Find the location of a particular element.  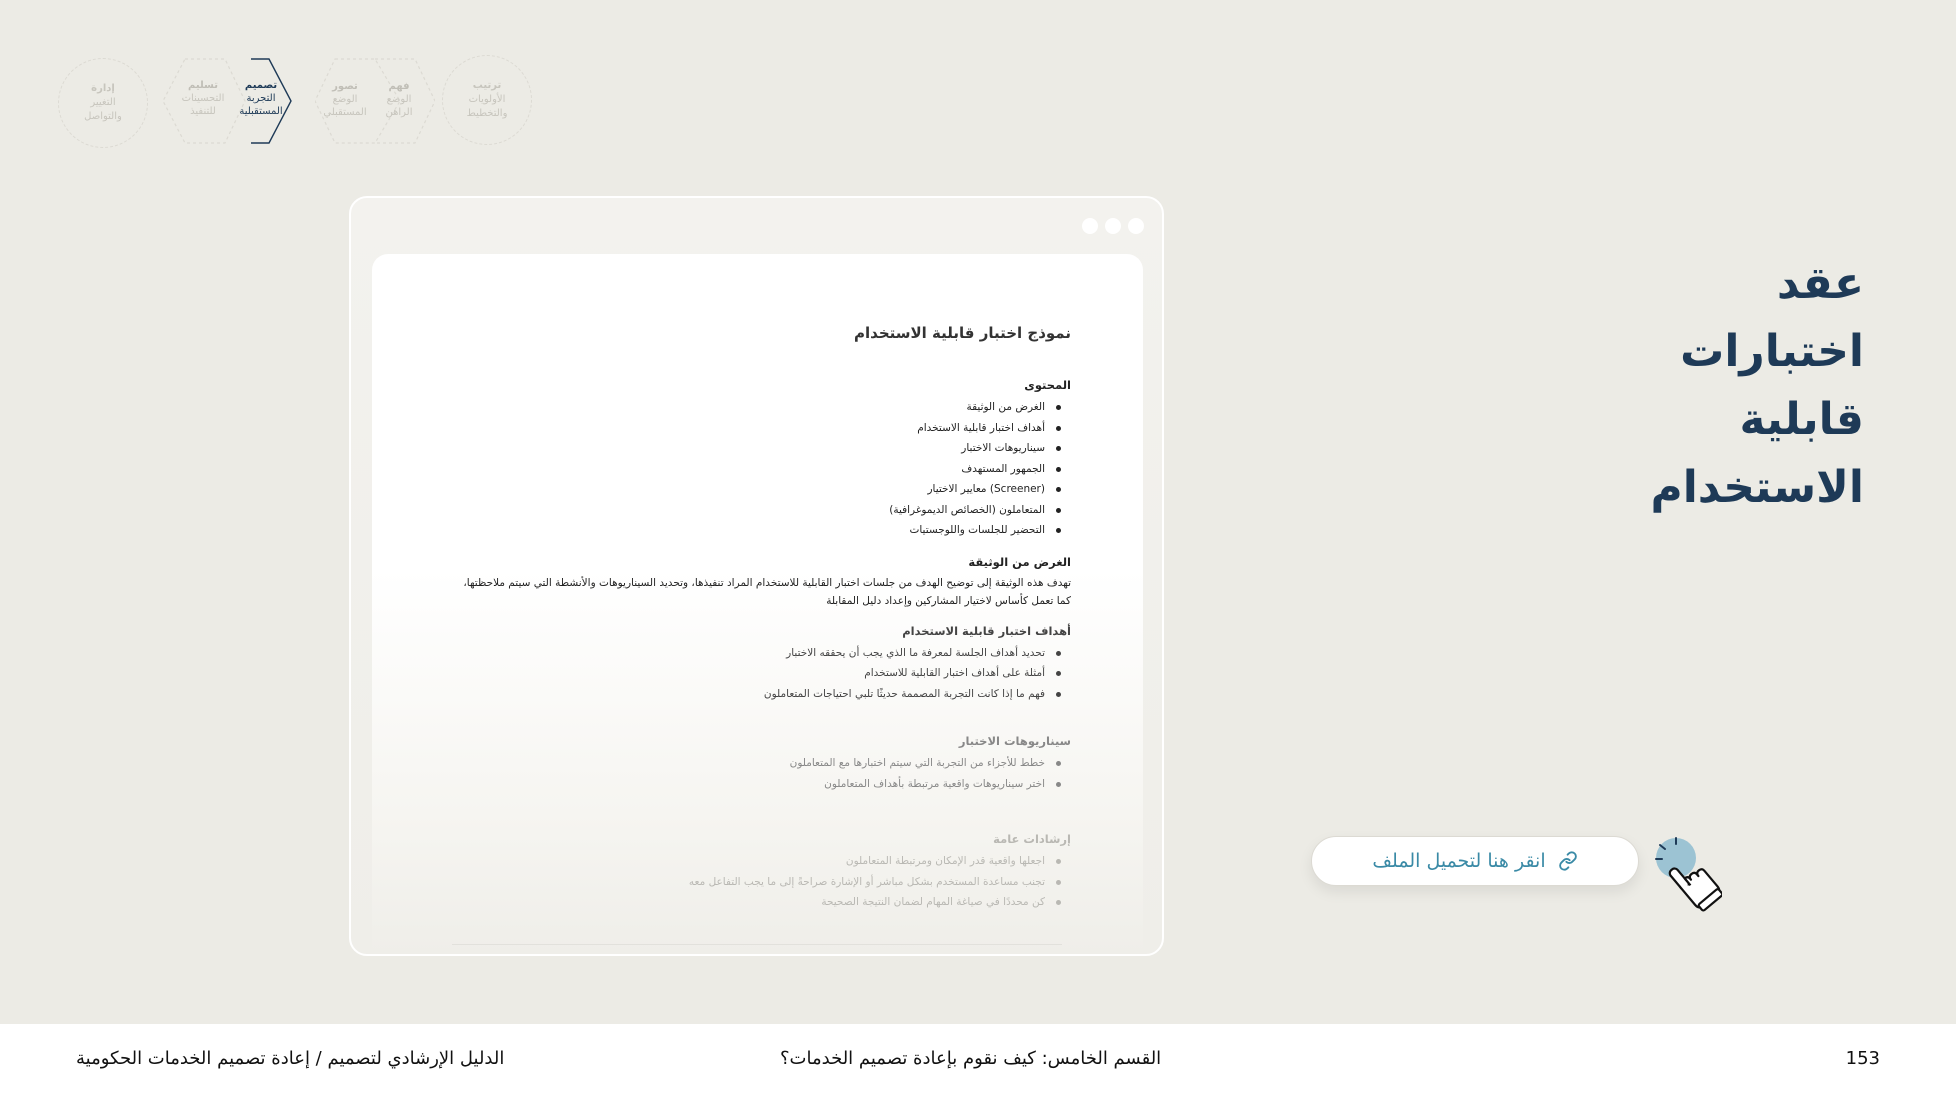

step-line: الراهن is located at coordinates (399, 112).